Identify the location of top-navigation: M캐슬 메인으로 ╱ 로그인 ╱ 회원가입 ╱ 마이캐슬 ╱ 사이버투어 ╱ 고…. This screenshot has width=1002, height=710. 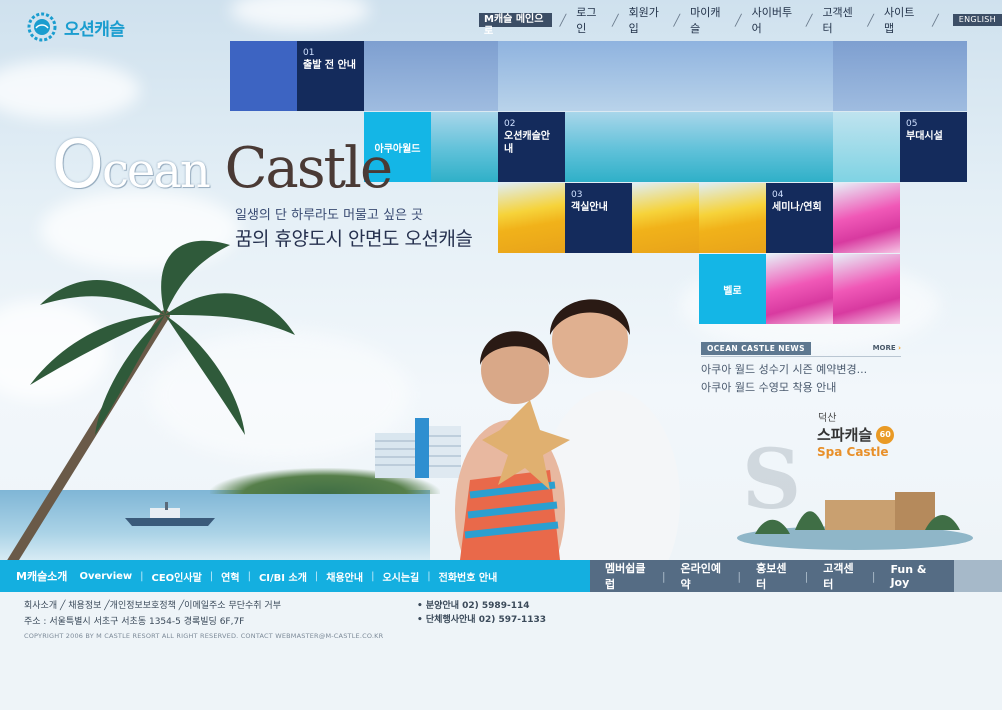
(740, 21).